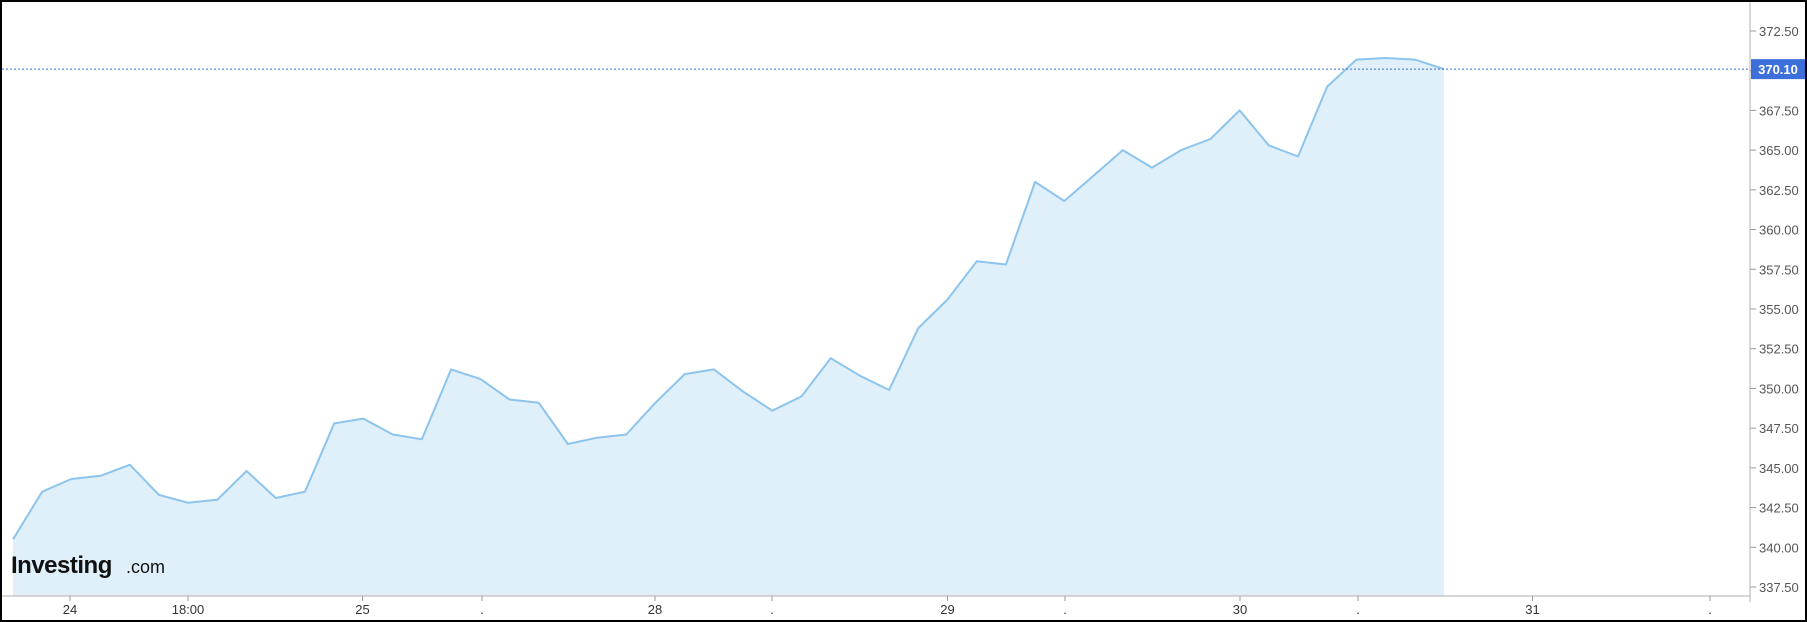  What do you see at coordinates (655, 609) in the screenshot?
I see `x-tick-label: 28` at bounding box center [655, 609].